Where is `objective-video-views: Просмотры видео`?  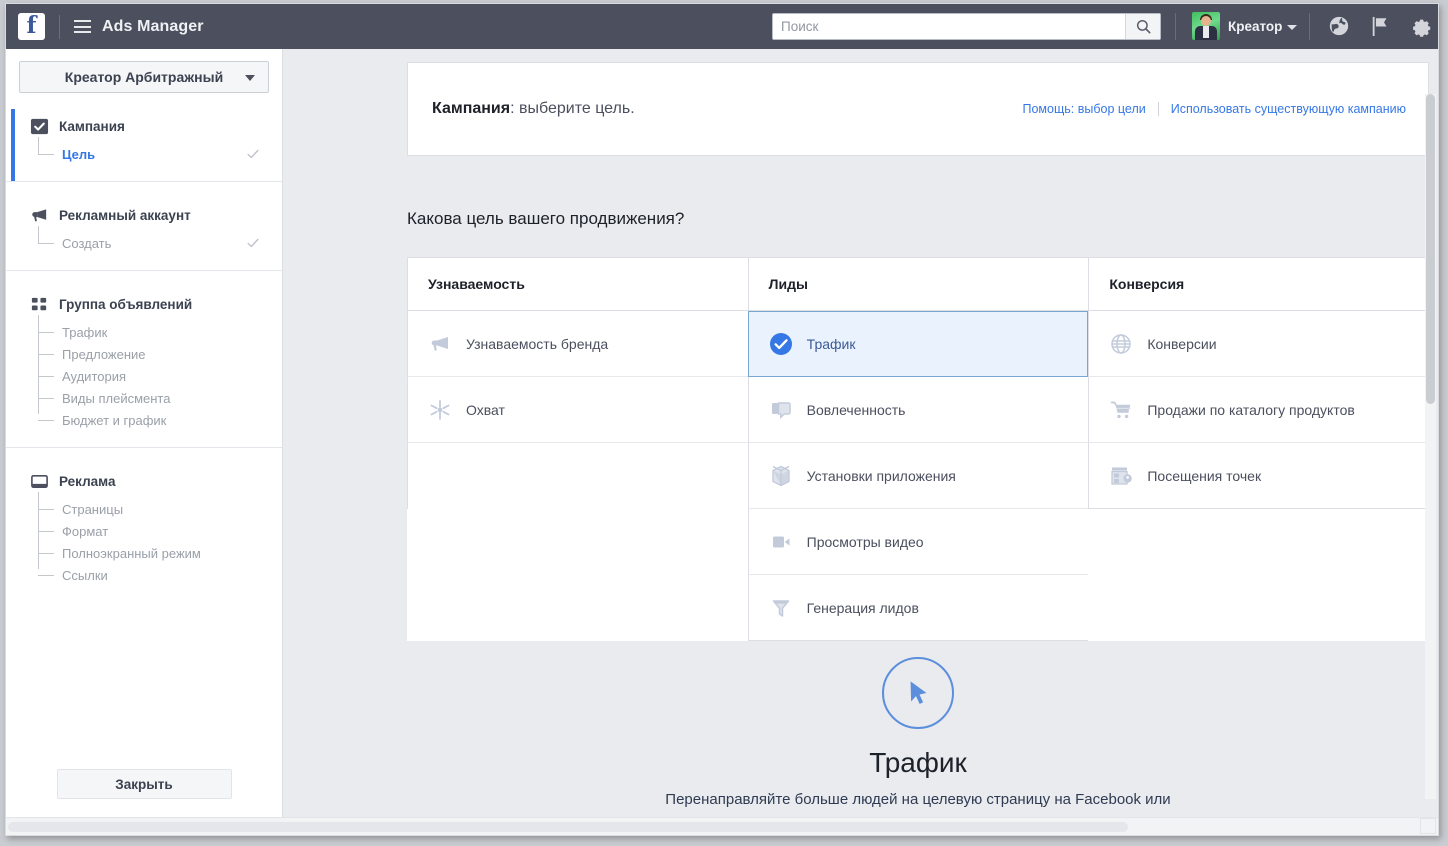 objective-video-views: Просмотры видео is located at coordinates (918, 542).